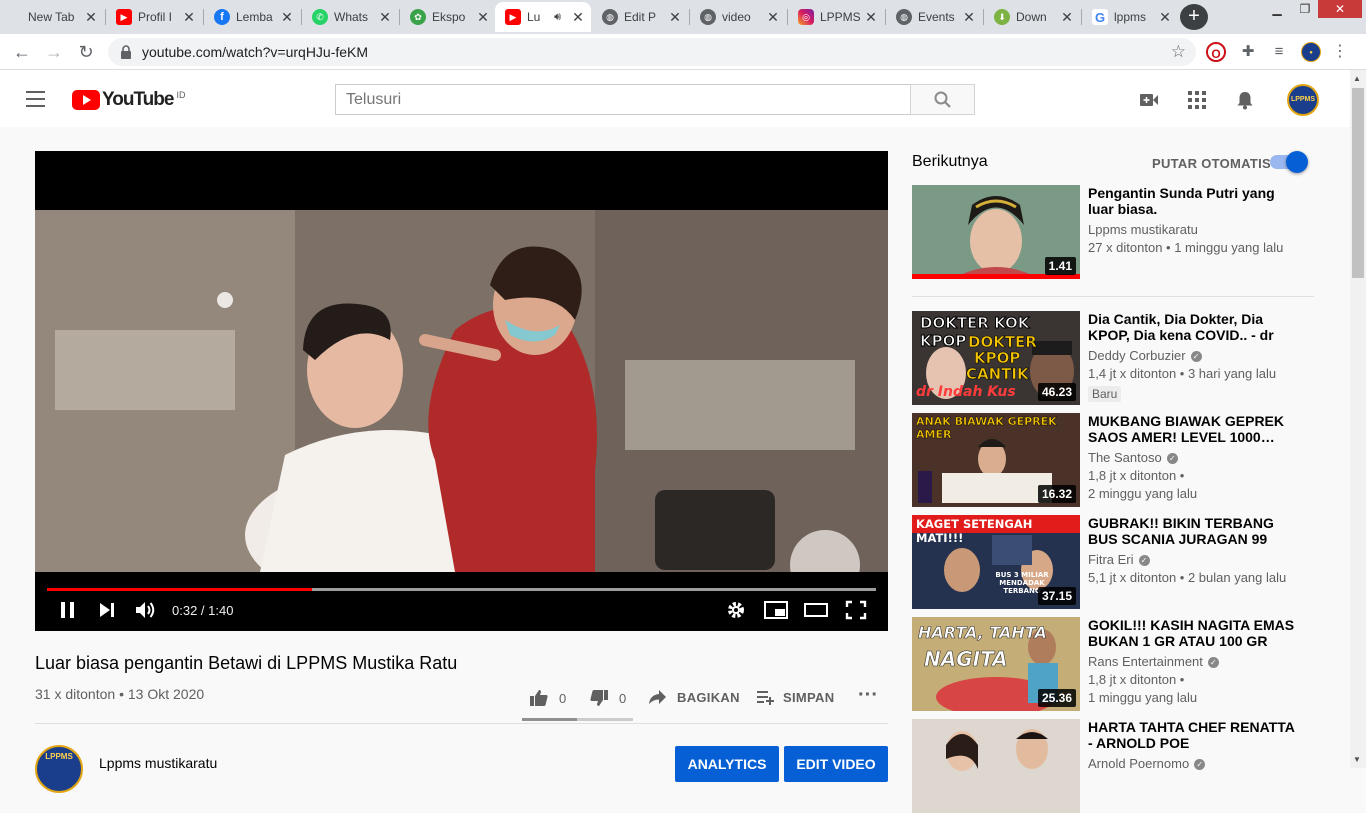 Image resolution: width=1366 pixels, height=813 pixels. What do you see at coordinates (448, 17) in the screenshot?
I see `browser-tab: ✿ Ekspo ✕` at bounding box center [448, 17].